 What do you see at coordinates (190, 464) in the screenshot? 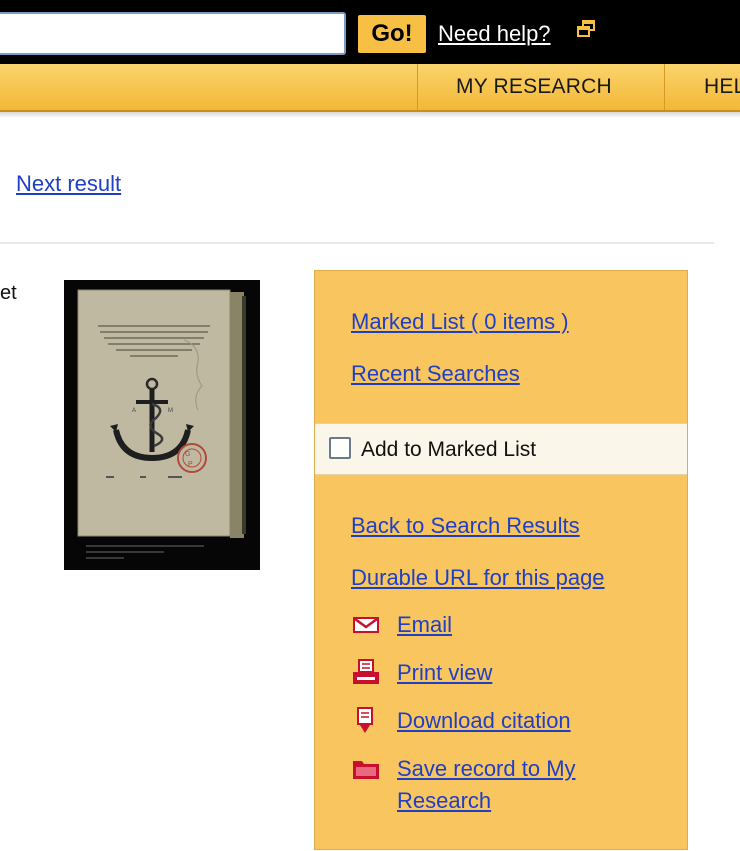
I see `svg-text: P` at bounding box center [190, 464].